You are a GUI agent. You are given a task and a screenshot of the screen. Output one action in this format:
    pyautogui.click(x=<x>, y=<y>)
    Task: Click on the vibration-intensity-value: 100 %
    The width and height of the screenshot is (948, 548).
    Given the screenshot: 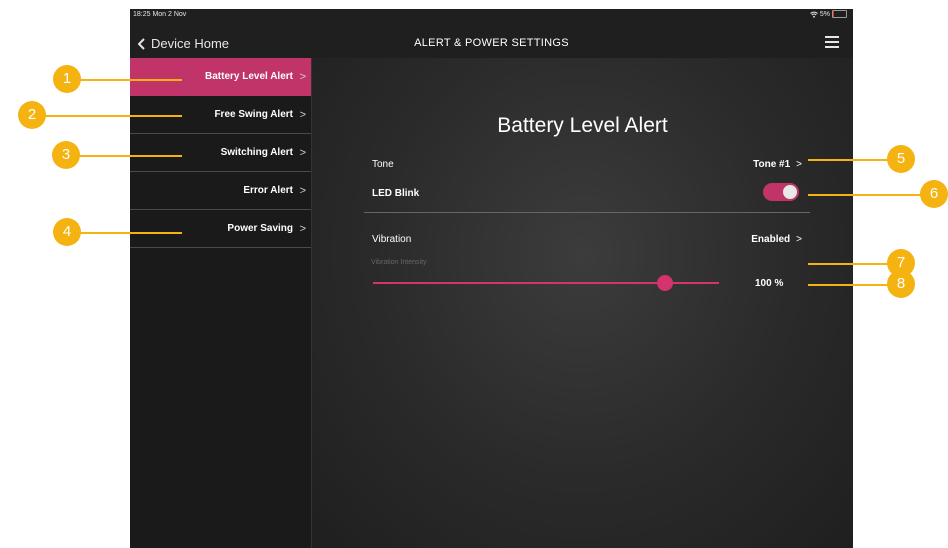 What is the action you would take?
    pyautogui.click(x=769, y=283)
    